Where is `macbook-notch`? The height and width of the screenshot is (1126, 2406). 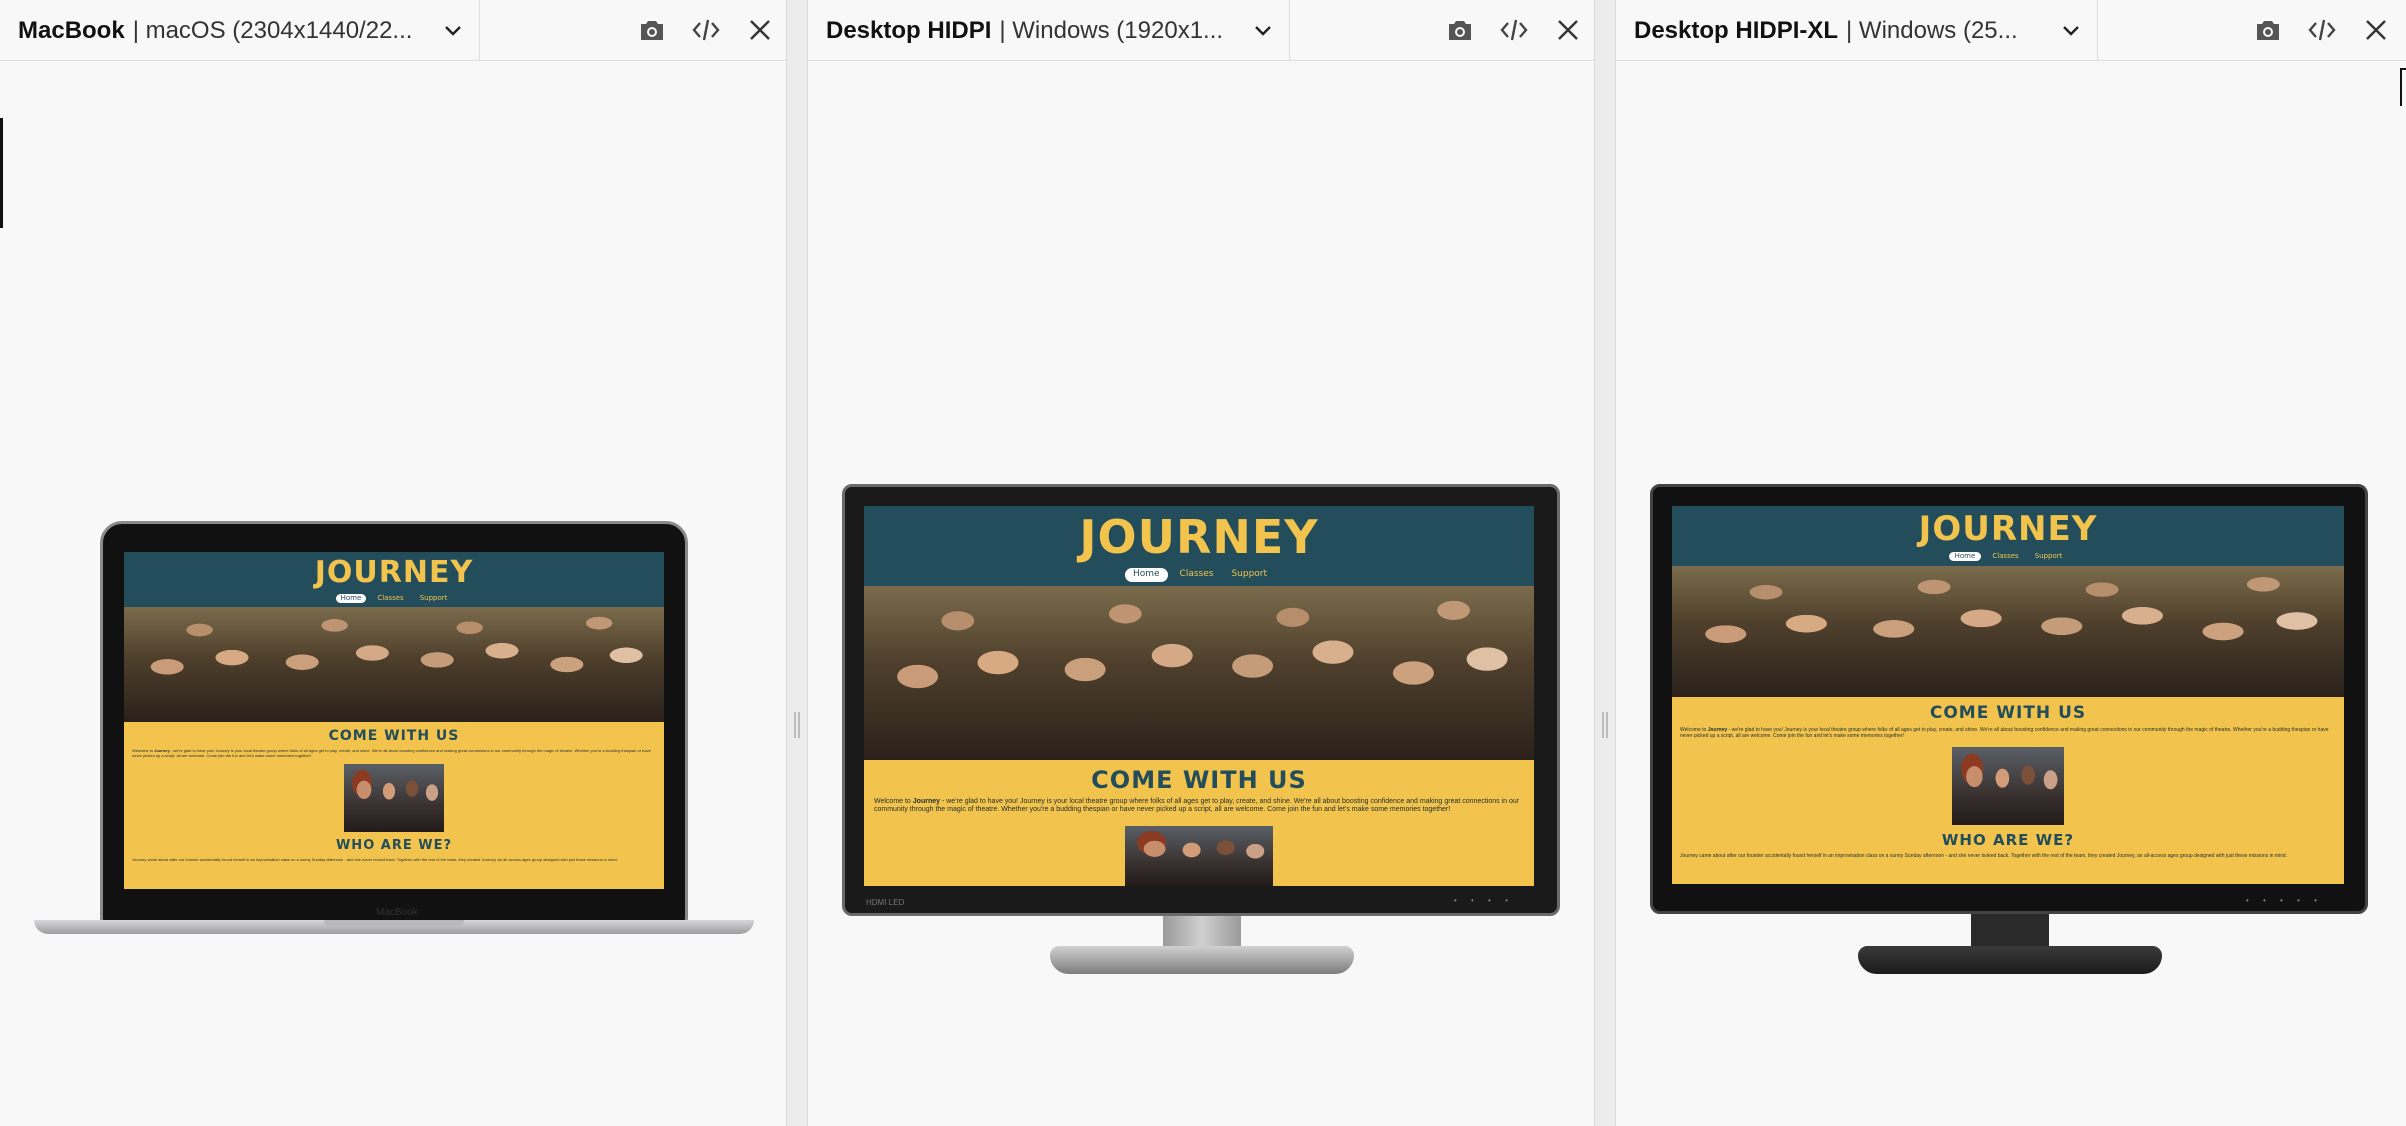
macbook-notch is located at coordinates (394, 923).